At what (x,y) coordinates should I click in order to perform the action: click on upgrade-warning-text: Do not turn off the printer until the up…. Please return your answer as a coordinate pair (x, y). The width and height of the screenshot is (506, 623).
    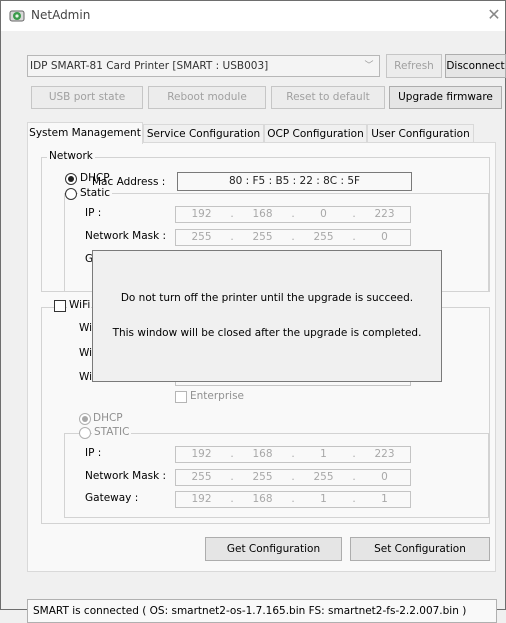
    Looking at the image, I should click on (267, 298).